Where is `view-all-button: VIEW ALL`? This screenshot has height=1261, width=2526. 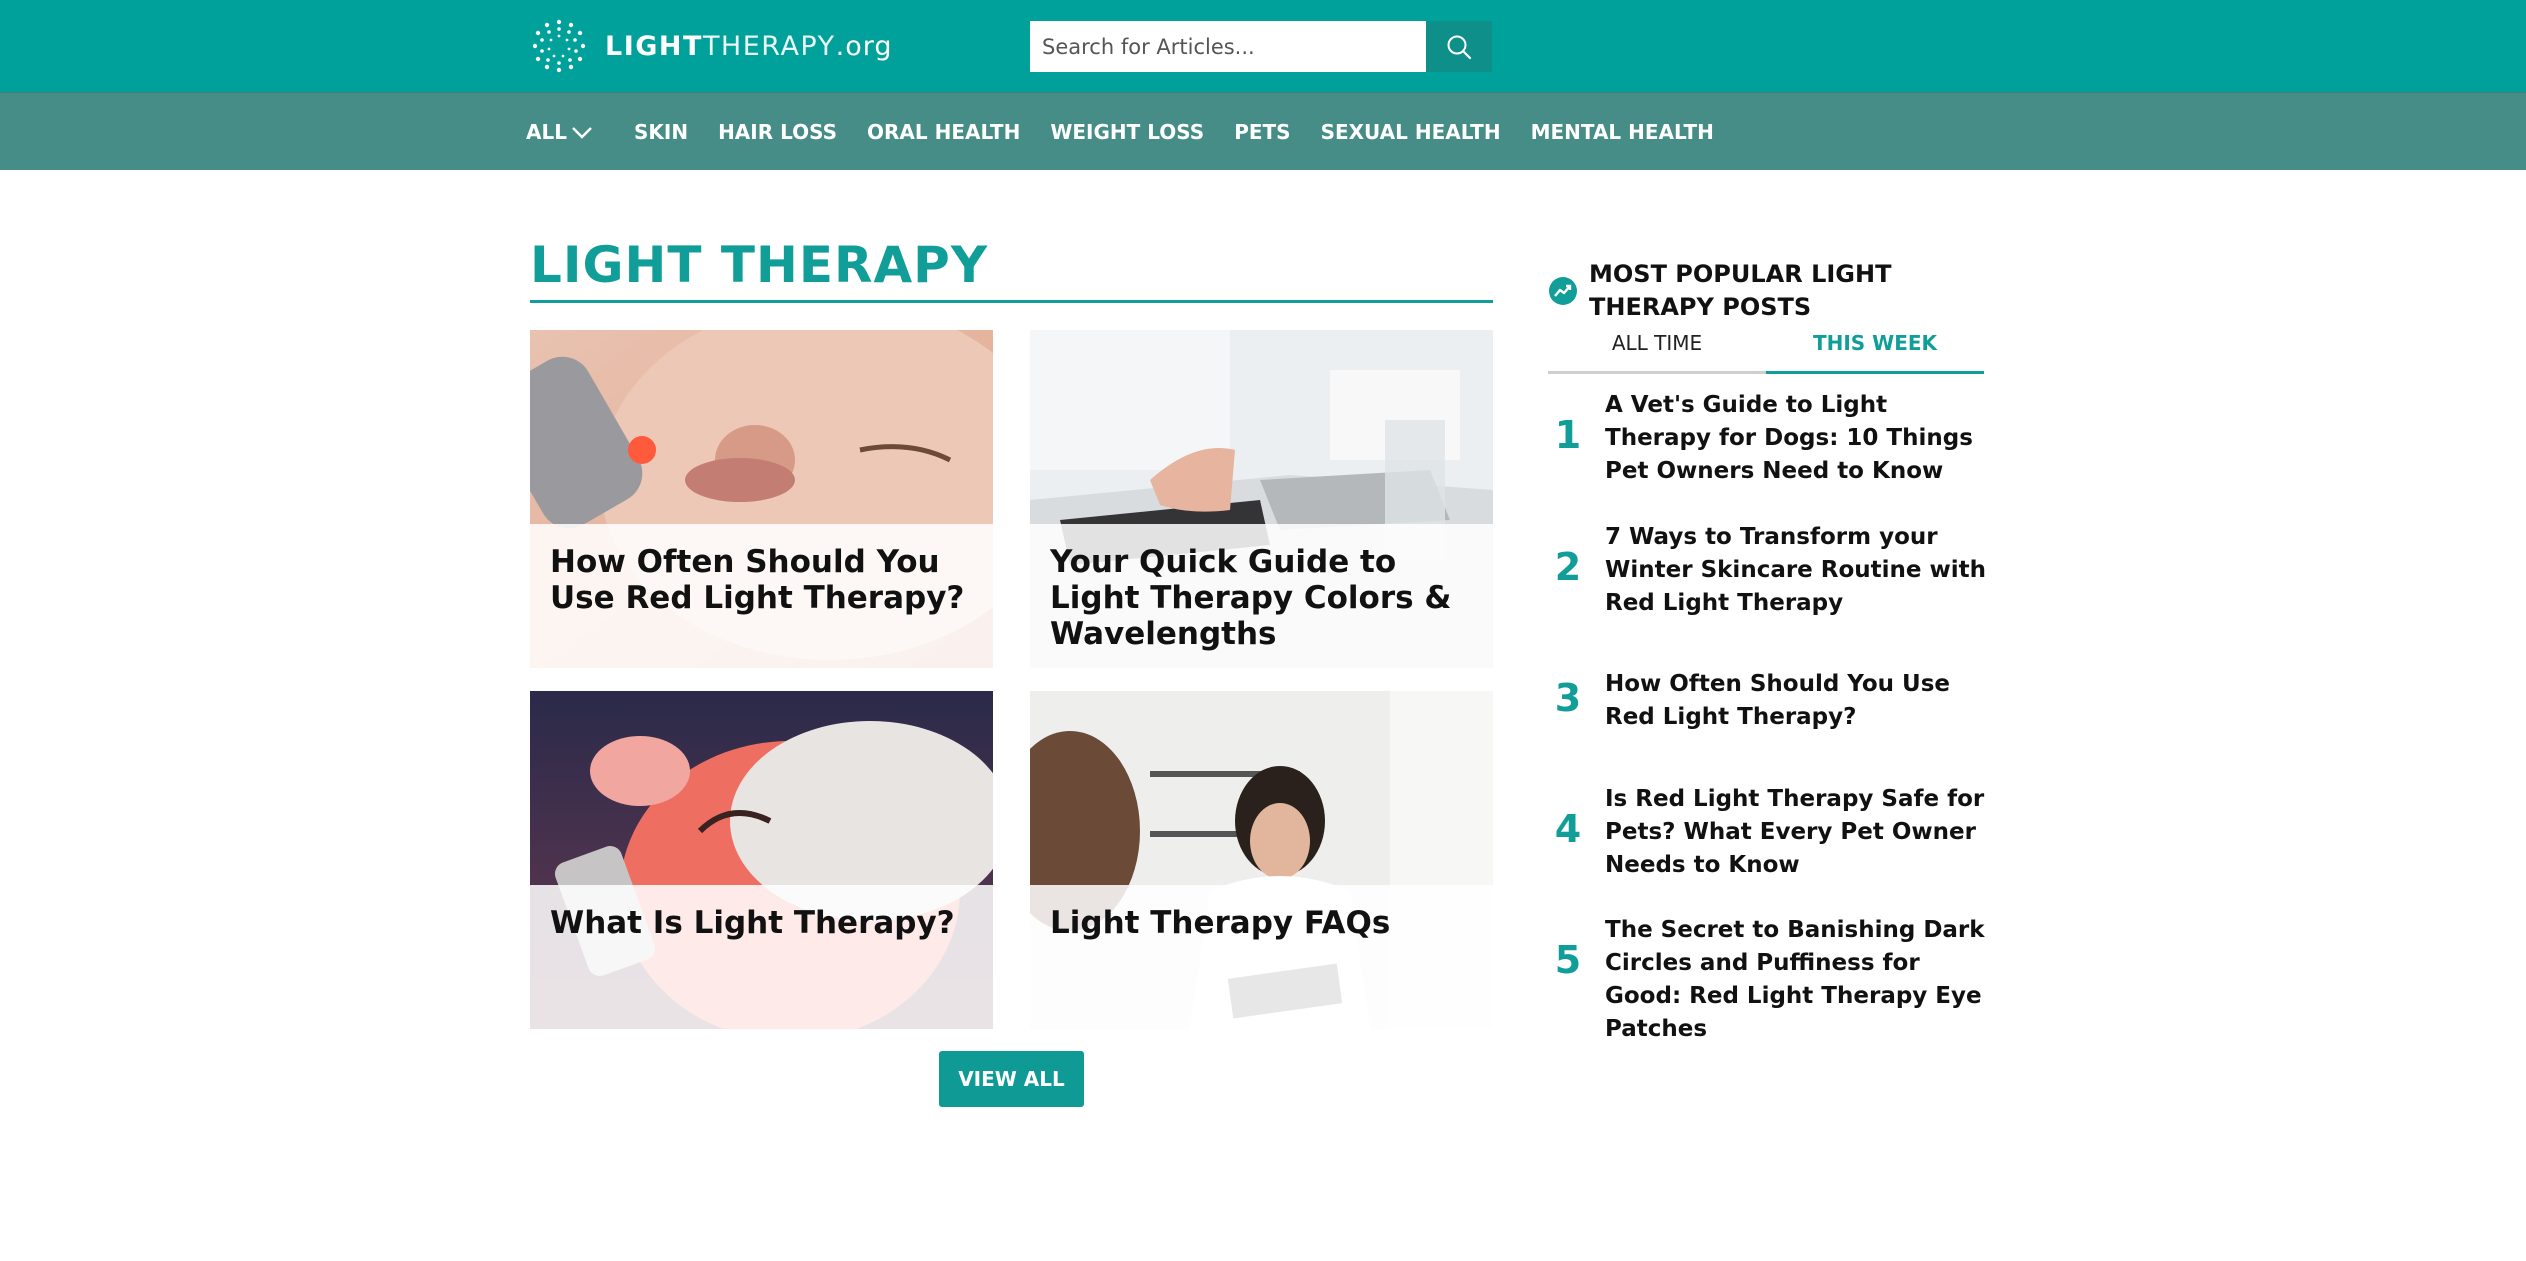 view-all-button: VIEW ALL is located at coordinates (1011, 1079).